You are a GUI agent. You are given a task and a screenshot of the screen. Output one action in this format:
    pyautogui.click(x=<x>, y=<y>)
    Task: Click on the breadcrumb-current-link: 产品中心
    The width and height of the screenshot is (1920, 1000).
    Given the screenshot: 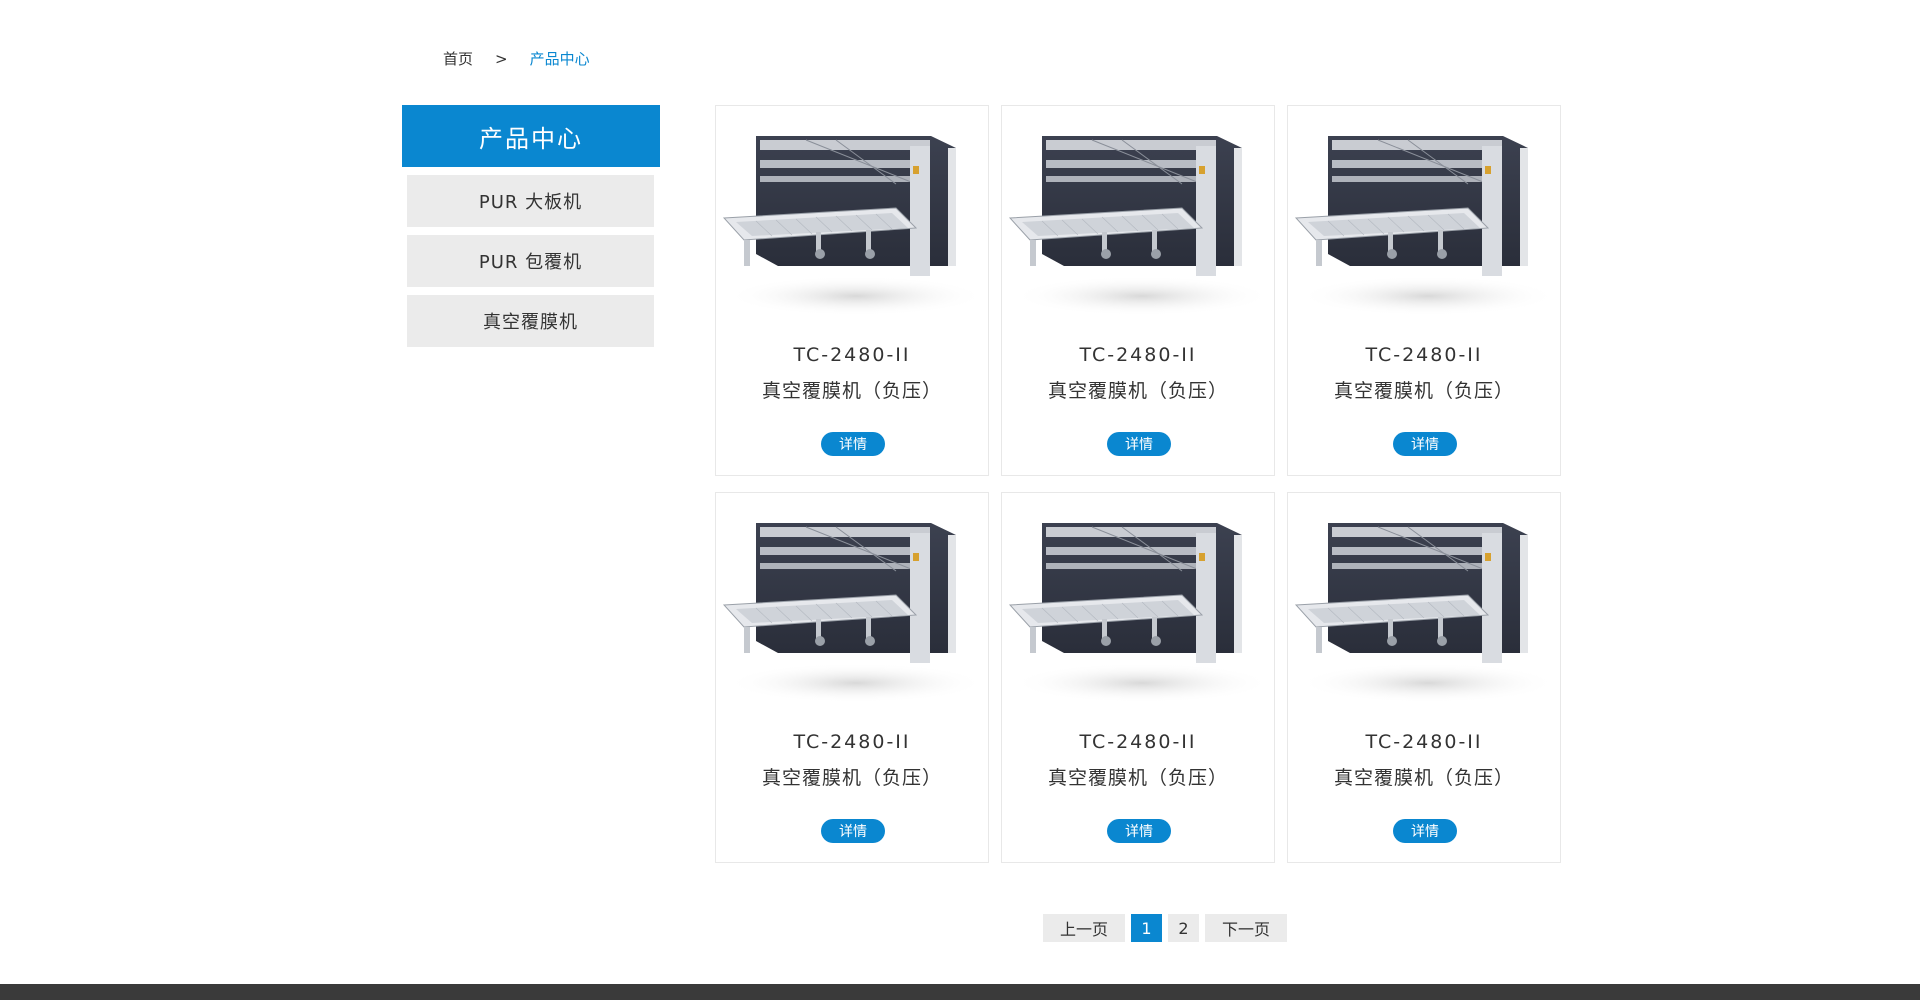 What is the action you would take?
    pyautogui.click(x=560, y=58)
    